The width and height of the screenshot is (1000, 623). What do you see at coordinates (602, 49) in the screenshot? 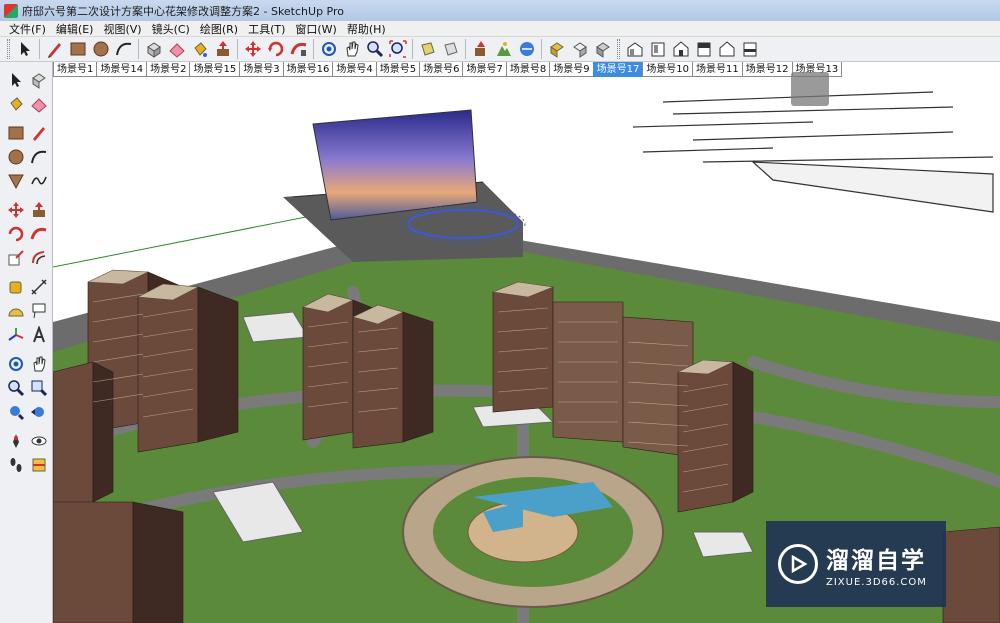
I see `styles-icon` at bounding box center [602, 49].